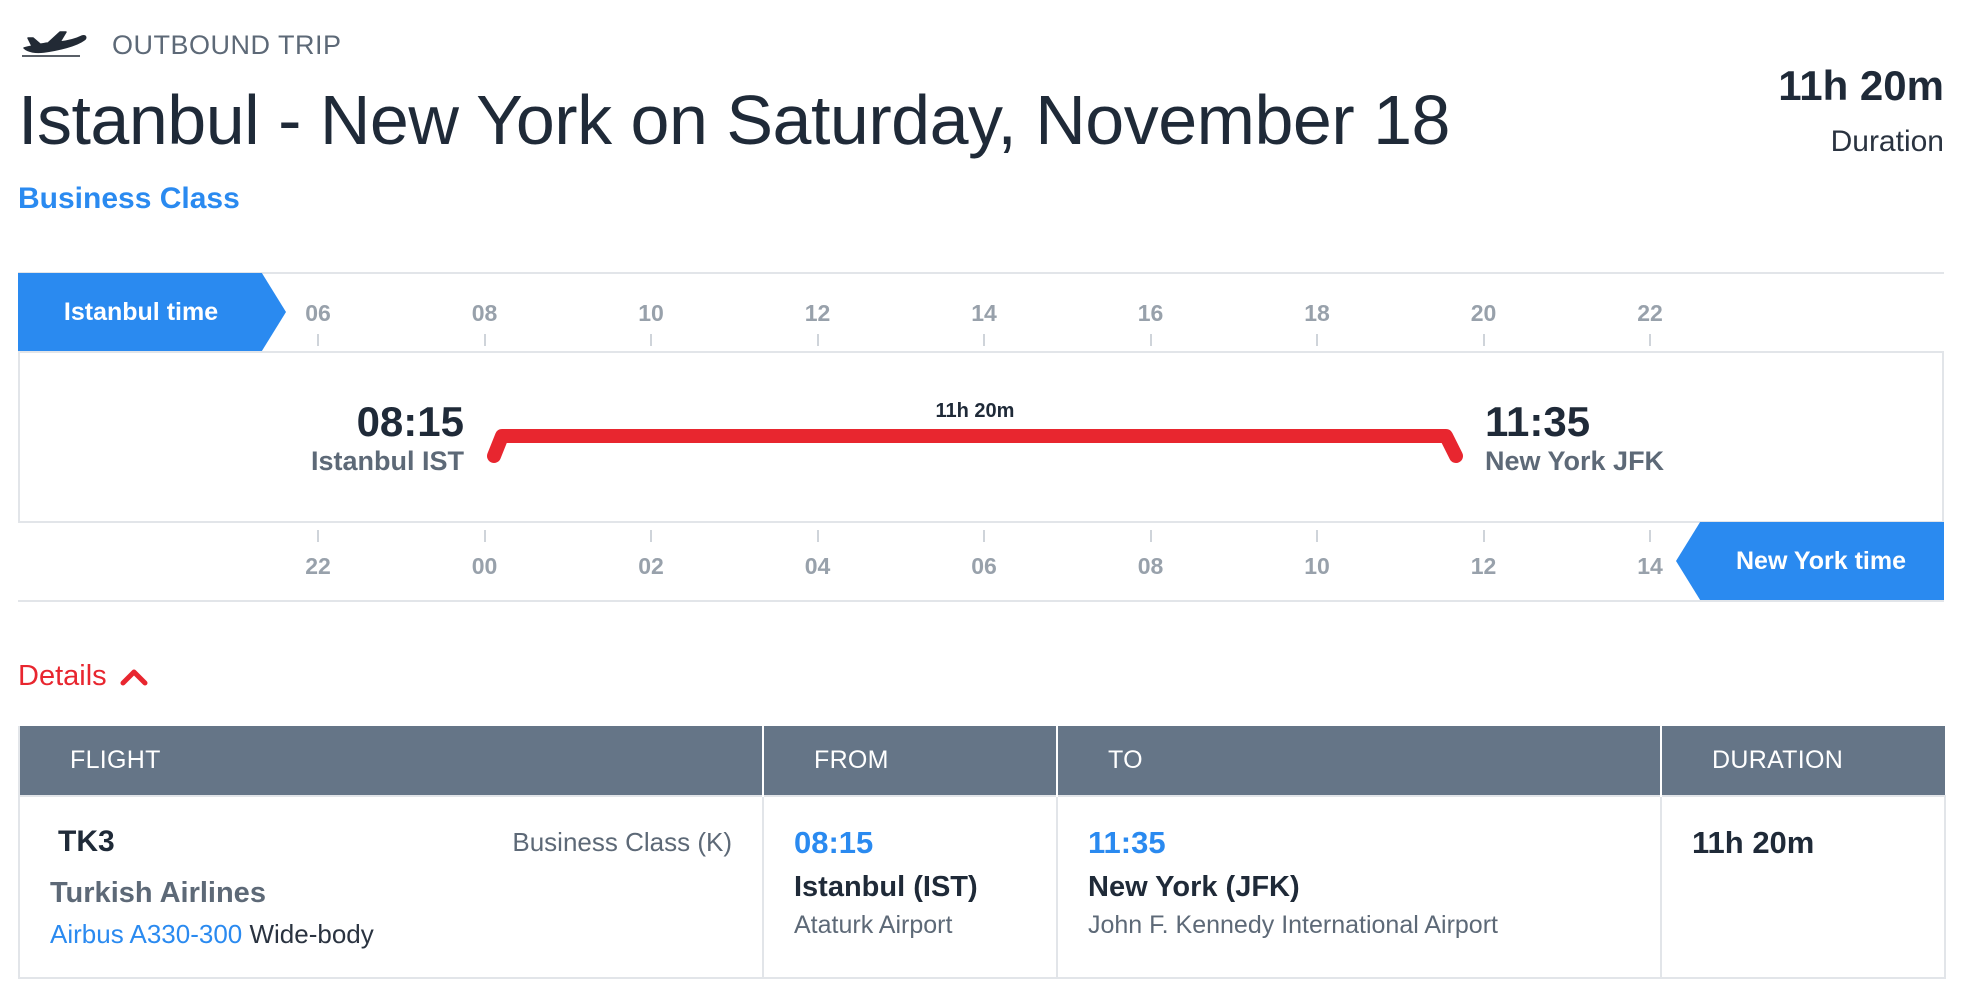 This screenshot has width=1962, height=990. I want to click on column-header-to: TO, so click(1358, 761).